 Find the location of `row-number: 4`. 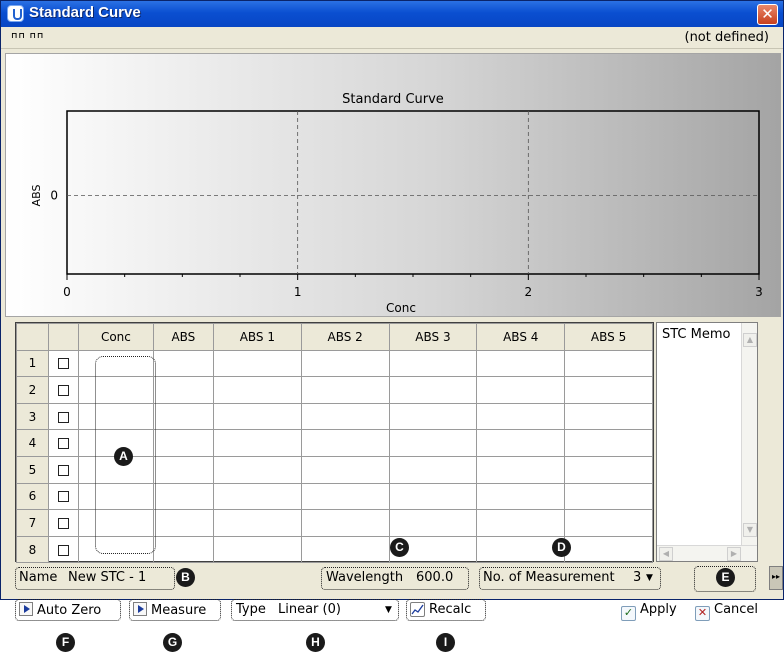

row-number: 4 is located at coordinates (32, 443).